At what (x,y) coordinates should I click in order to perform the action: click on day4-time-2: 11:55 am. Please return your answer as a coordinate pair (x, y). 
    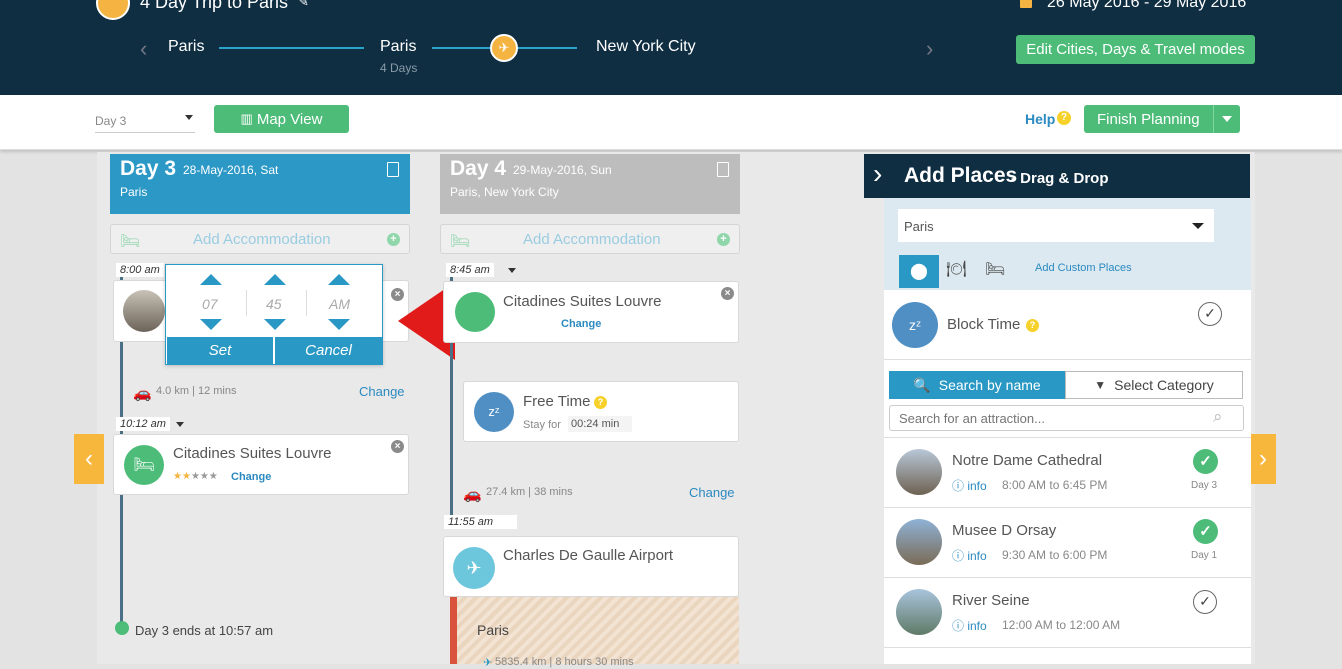
    Looking at the image, I should click on (480, 522).